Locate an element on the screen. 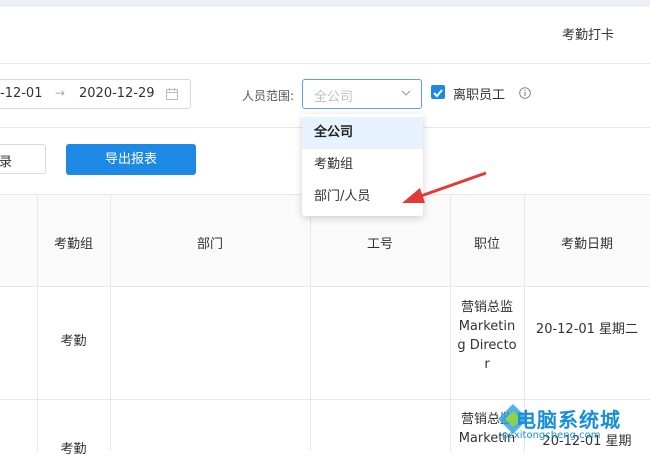 This screenshot has width=650, height=459. tab-attendance-clockin: 考勤打卡 is located at coordinates (588, 33).